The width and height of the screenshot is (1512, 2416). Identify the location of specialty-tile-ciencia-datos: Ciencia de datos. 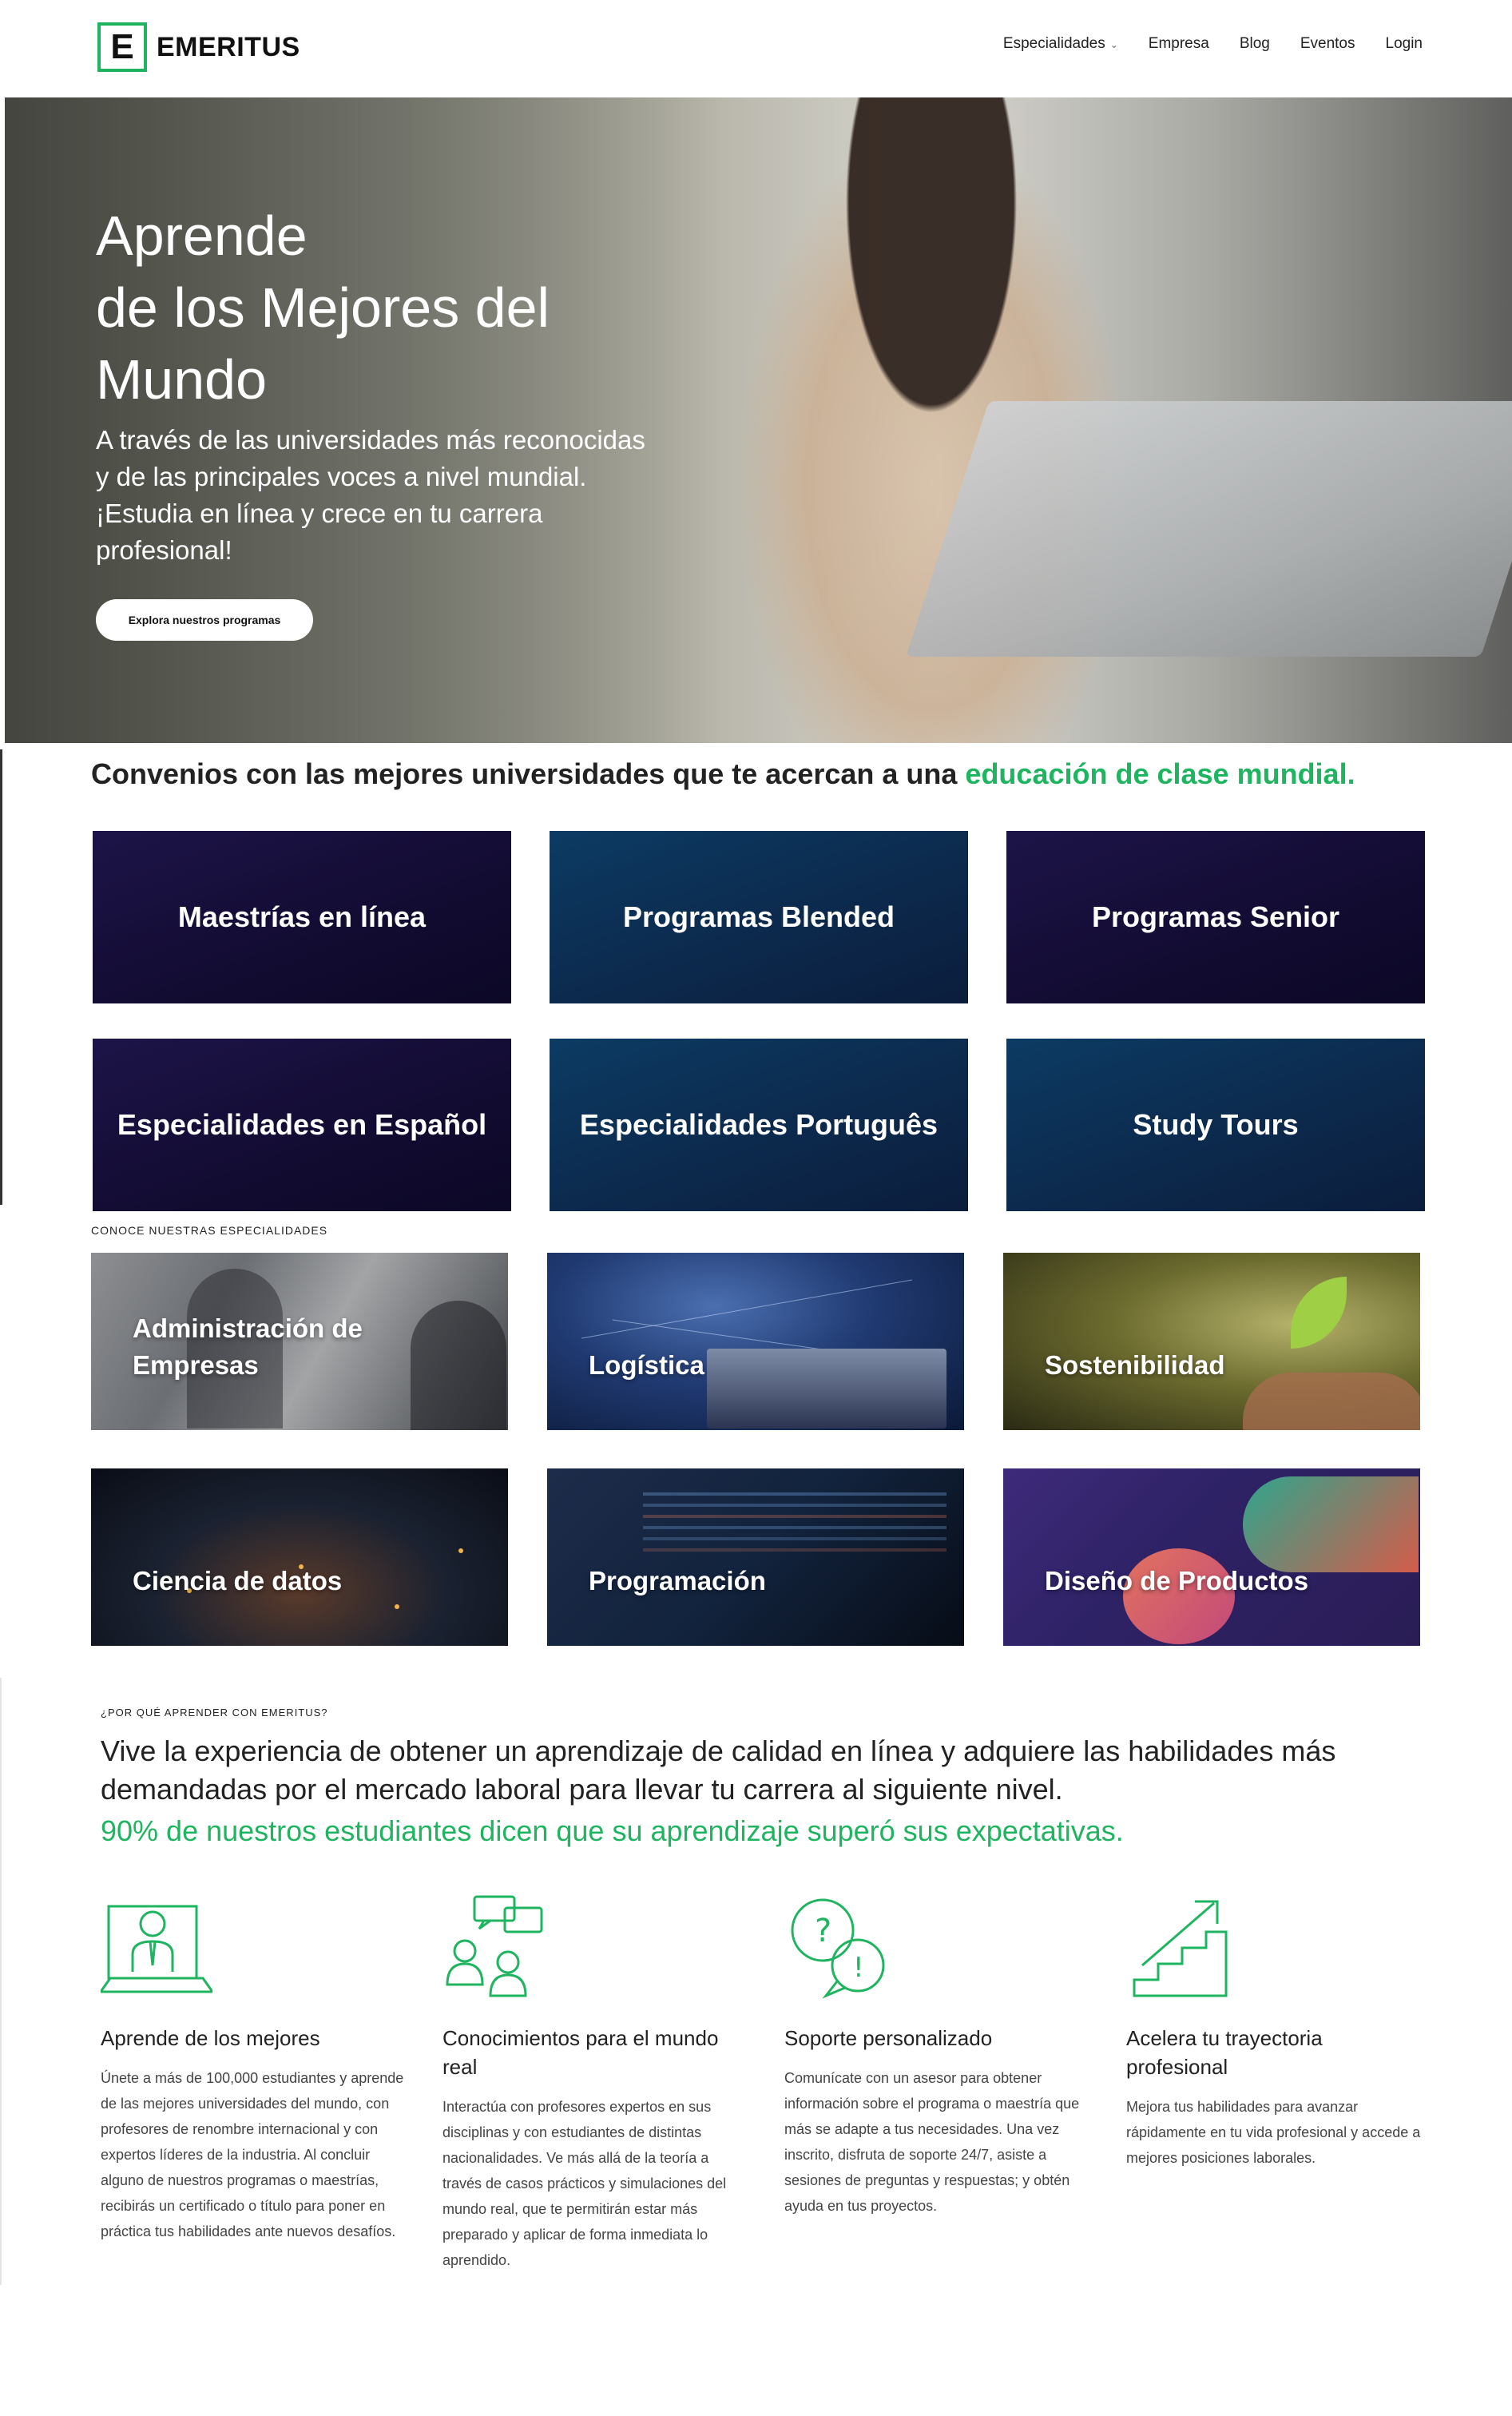
(299, 1557).